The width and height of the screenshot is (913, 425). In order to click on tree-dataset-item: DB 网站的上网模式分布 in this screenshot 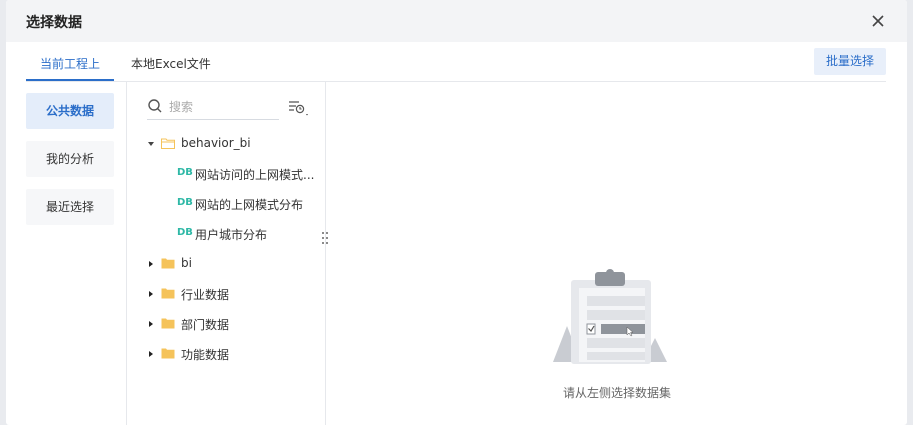, I will do `click(227, 204)`.